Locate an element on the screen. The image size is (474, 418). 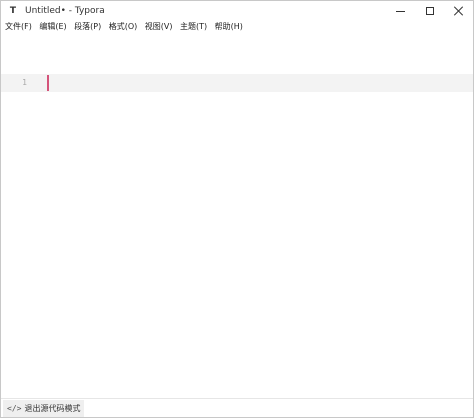
close-button is located at coordinates (458, 11).